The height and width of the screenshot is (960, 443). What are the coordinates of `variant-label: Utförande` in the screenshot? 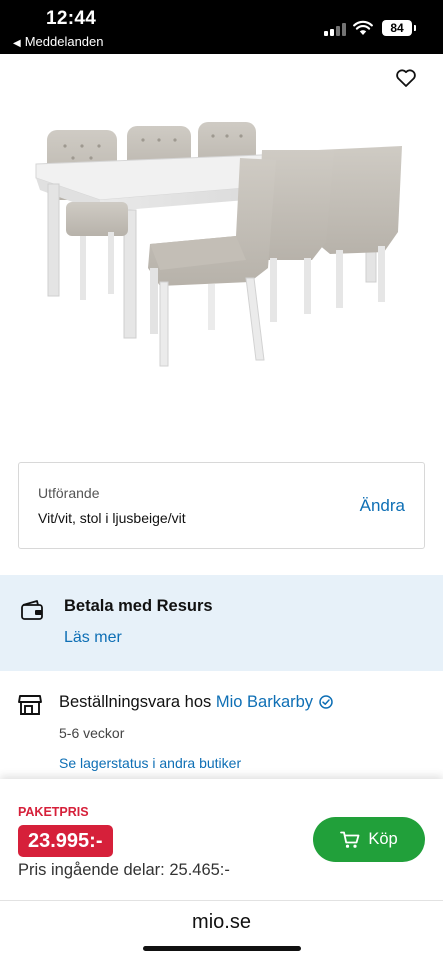 It's located at (69, 493).